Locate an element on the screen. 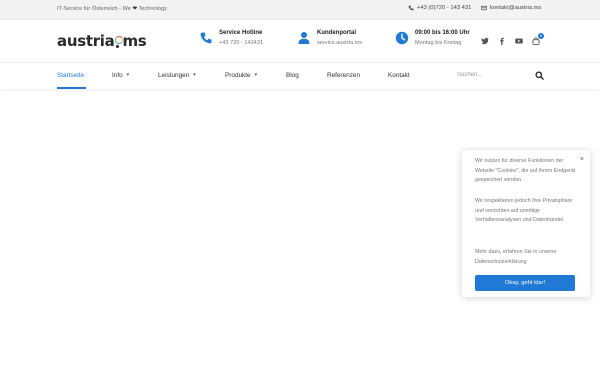  nav-item-kontakt: Kontakt is located at coordinates (399, 75).